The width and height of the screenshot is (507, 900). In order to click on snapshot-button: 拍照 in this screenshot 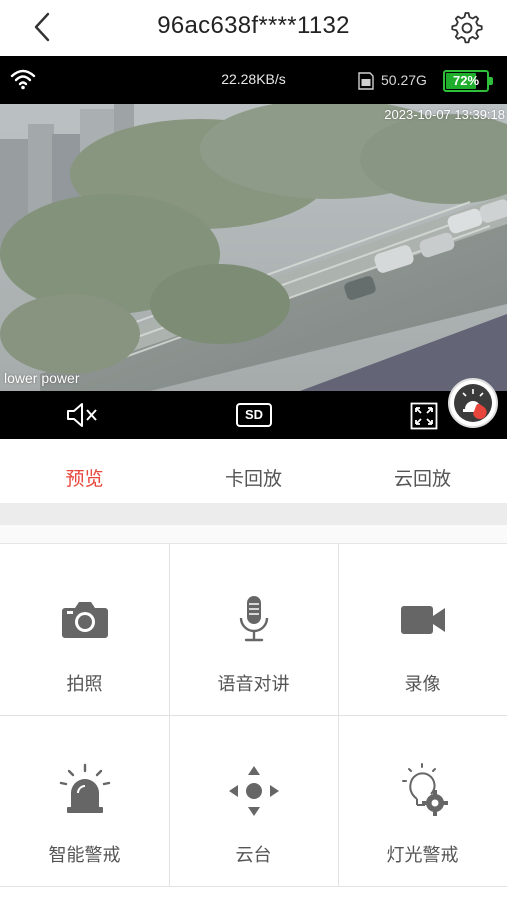, I will do `click(84, 629)`.